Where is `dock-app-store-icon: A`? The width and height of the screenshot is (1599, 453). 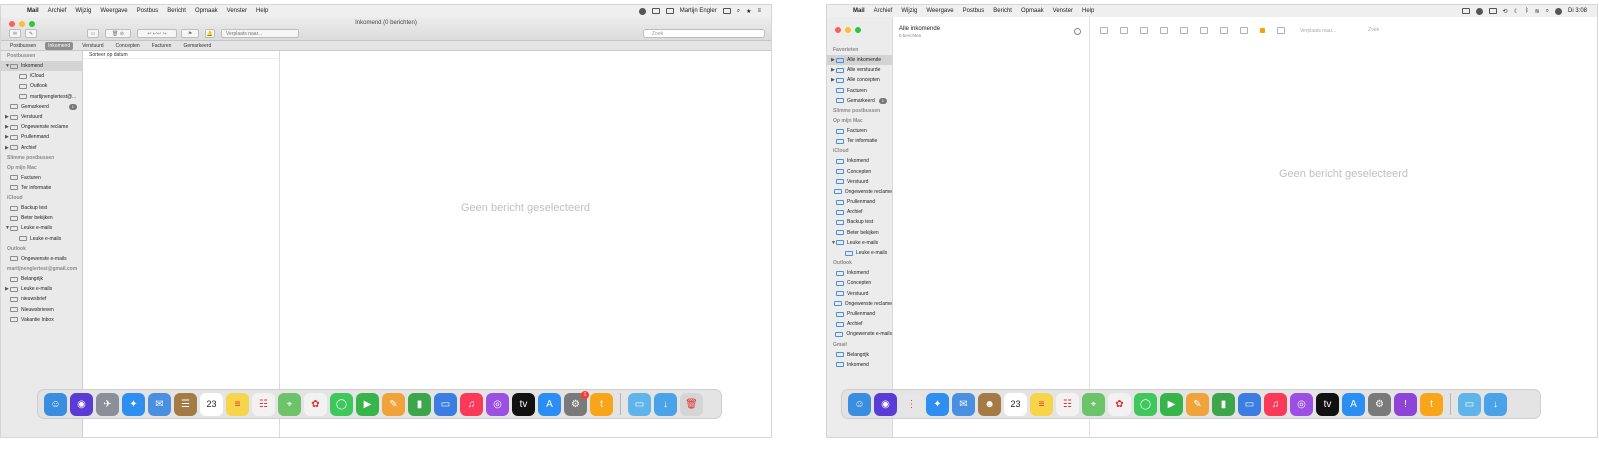 dock-app-store-icon: A is located at coordinates (1353, 404).